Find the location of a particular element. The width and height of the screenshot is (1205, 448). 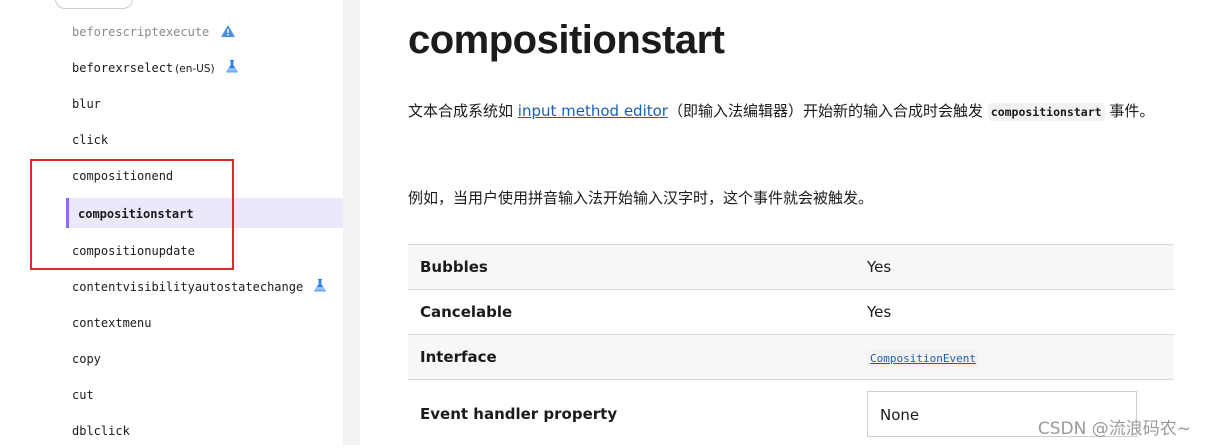

sidebar-item-label: contextmenu is located at coordinates (111, 323).